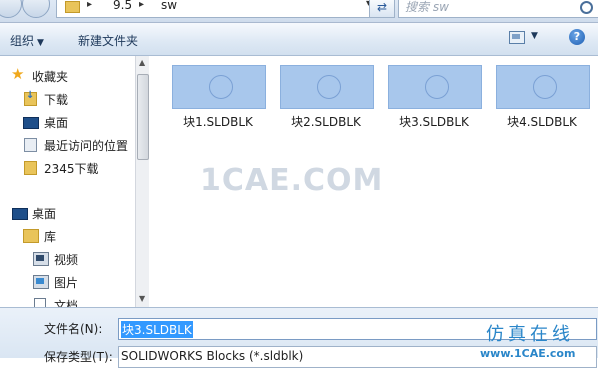  What do you see at coordinates (382, 9) in the screenshot?
I see `refresh-button: ⇄` at bounding box center [382, 9].